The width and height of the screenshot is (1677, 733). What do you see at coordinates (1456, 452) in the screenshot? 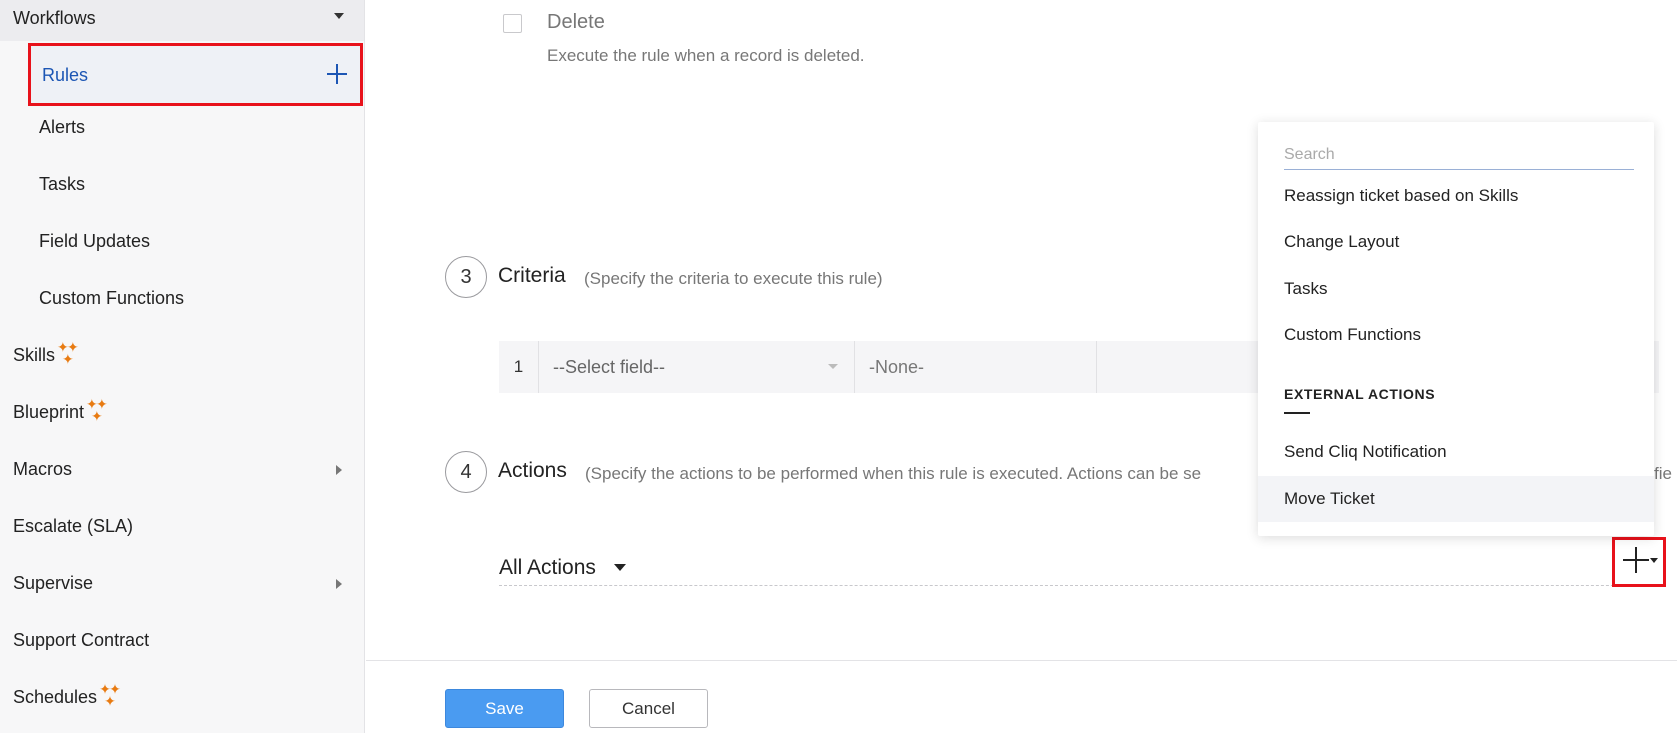
I see `menu-item-send-cliq-notification: Send Cliq Notification` at bounding box center [1456, 452].